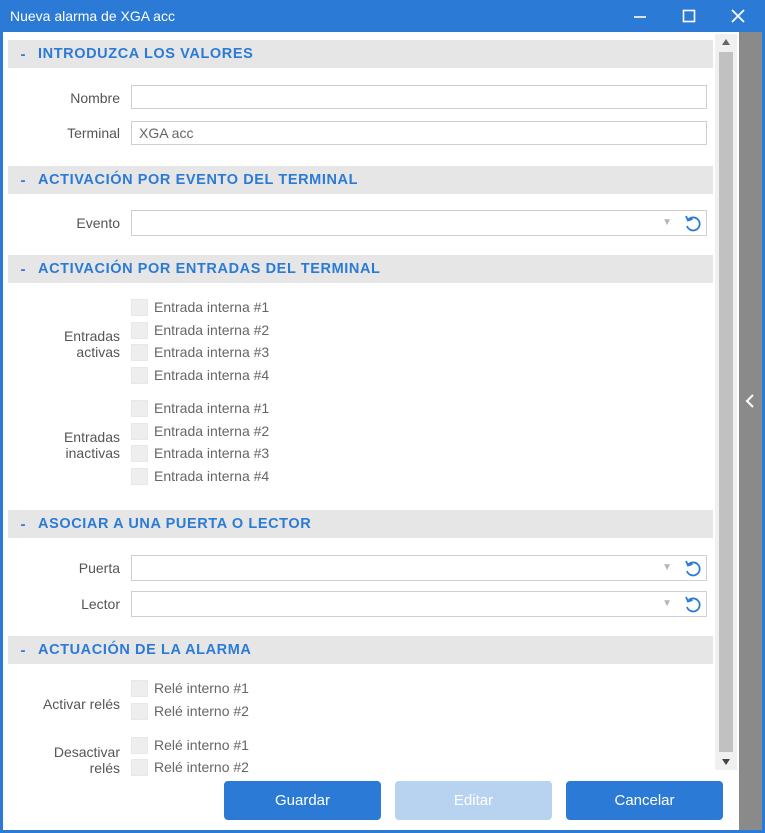 The image size is (765, 833). Describe the element at coordinates (419, 604) in the screenshot. I see `lector-select: ▼` at that location.